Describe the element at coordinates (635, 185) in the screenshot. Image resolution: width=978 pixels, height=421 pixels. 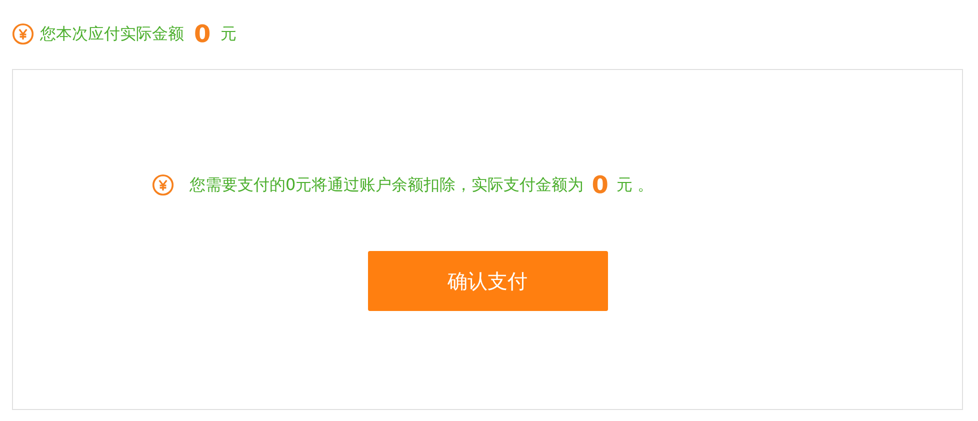
I see `currency-unit: 元 。` at that location.